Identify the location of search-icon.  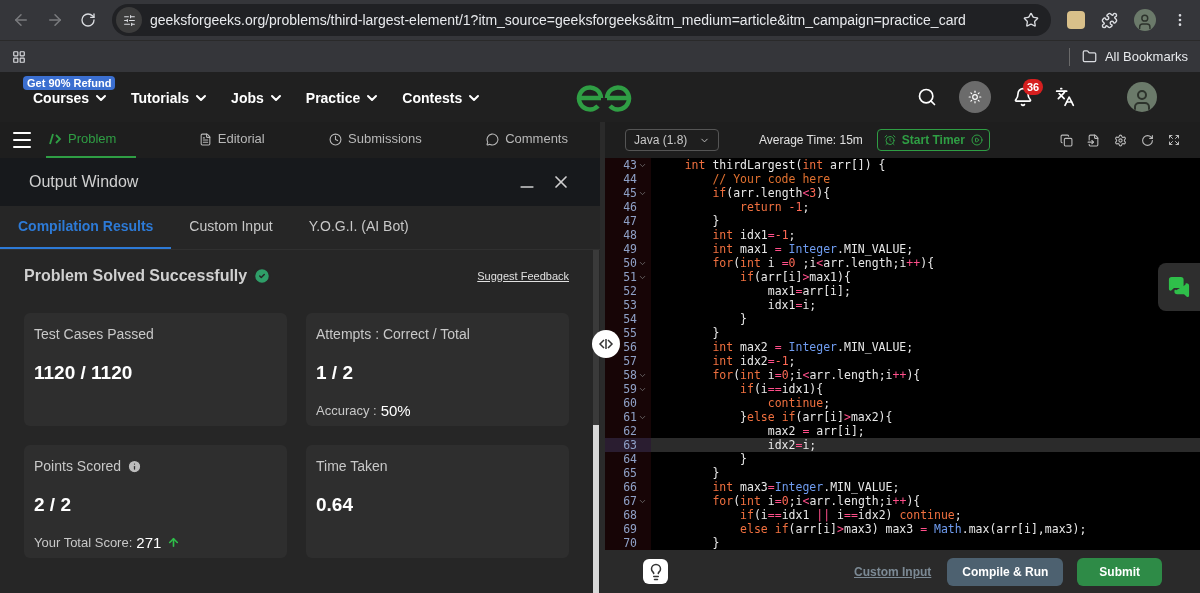
(927, 97).